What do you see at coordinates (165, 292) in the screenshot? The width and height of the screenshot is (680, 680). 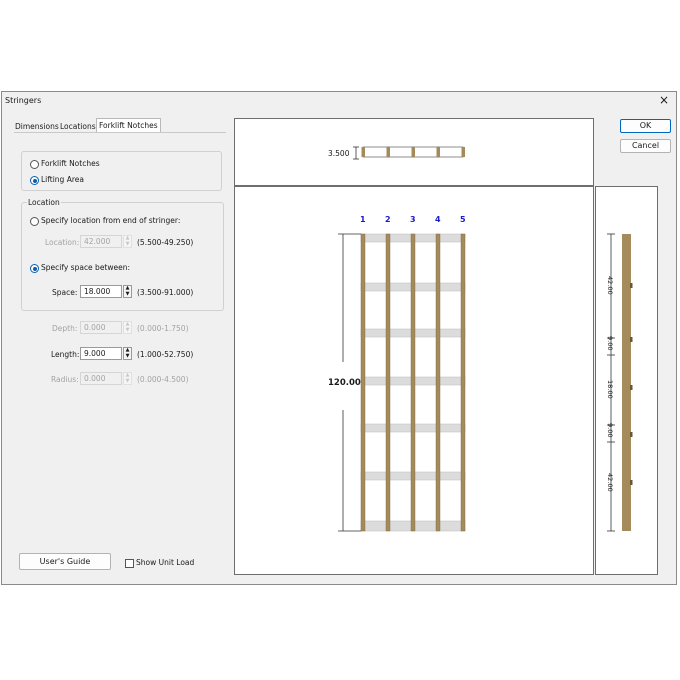 I see `space-range: (3.500-91.000)` at bounding box center [165, 292].